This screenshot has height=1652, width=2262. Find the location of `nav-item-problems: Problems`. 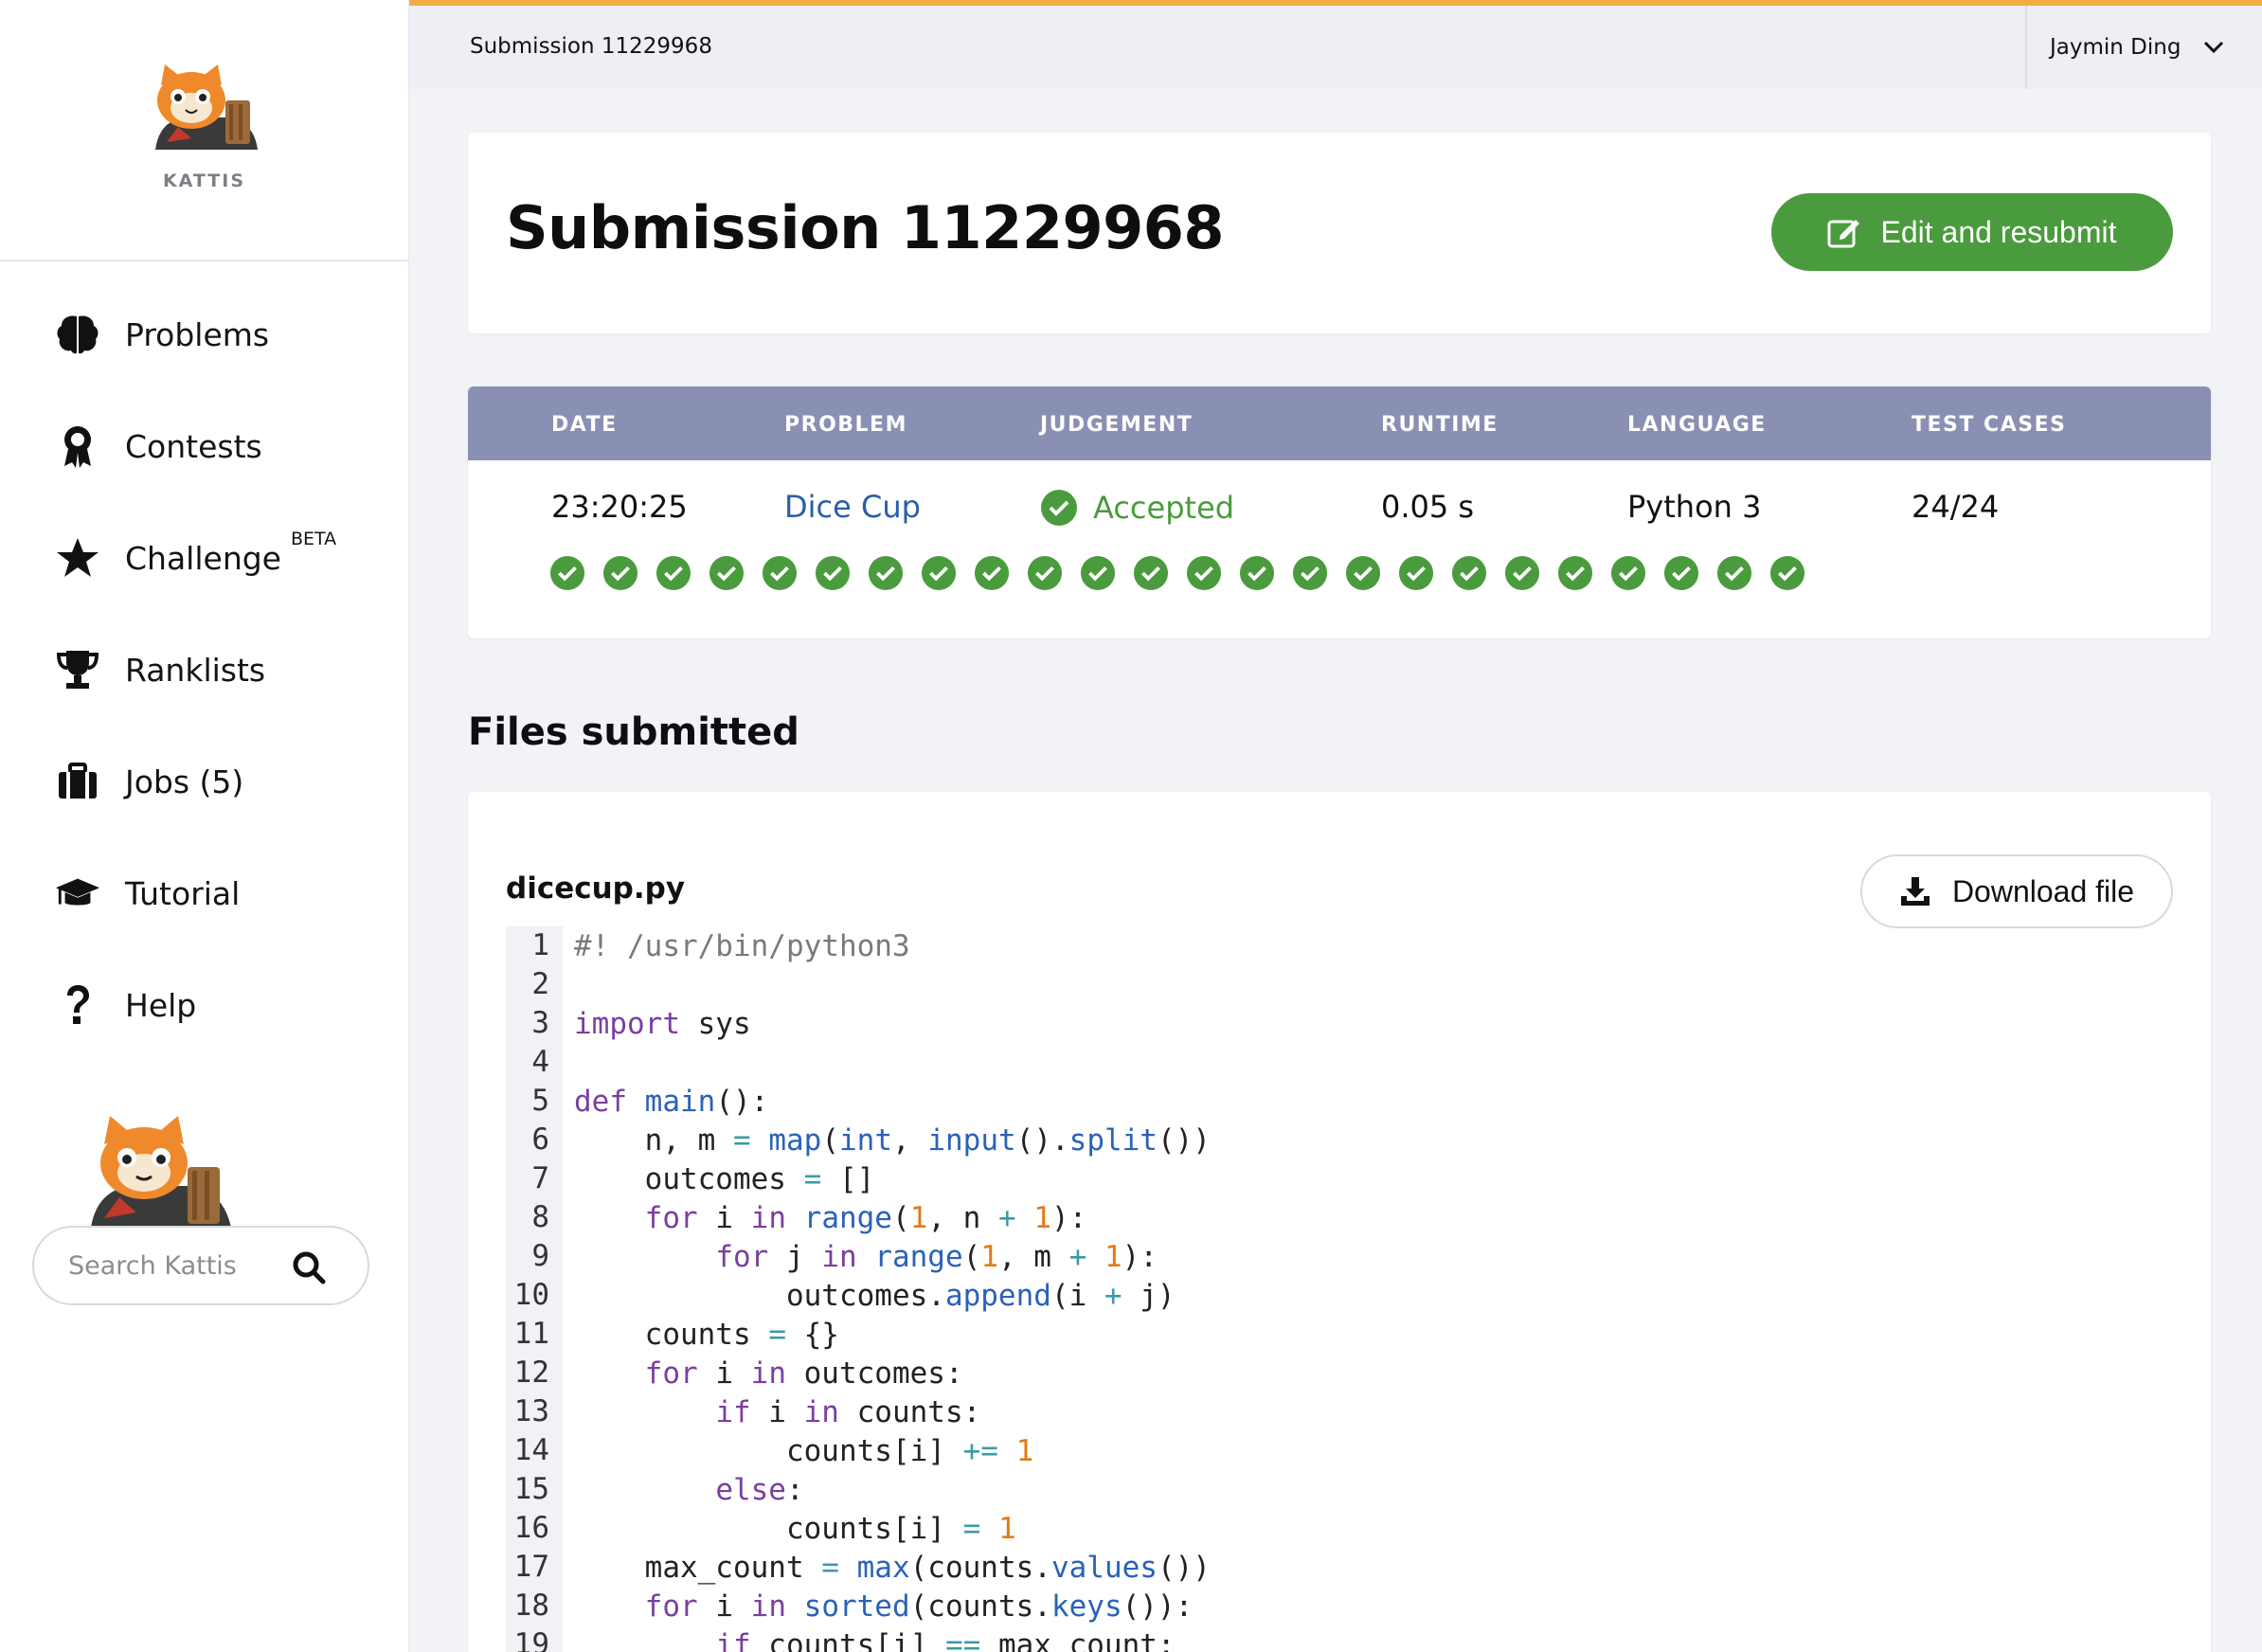

nav-item-problems: Problems is located at coordinates (204, 334).